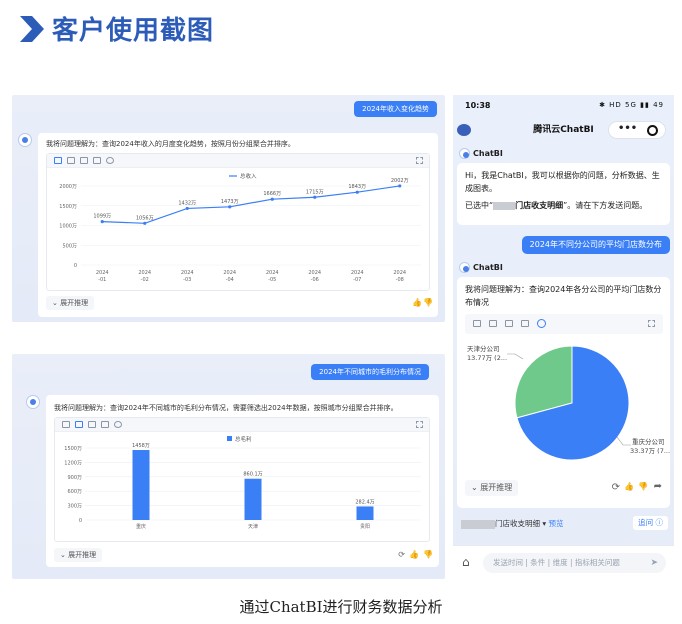 This screenshot has width=682, height=624. I want to click on input-bar: ⌂ 发送时间 | 条件 | 维度 | 指标相关问题 ➤, so click(563, 562).